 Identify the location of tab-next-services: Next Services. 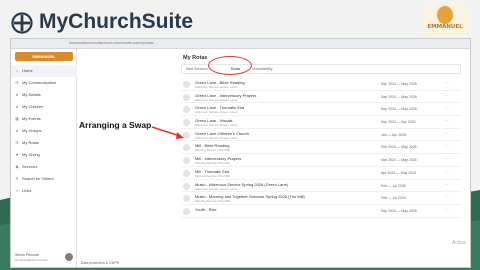
(197, 69).